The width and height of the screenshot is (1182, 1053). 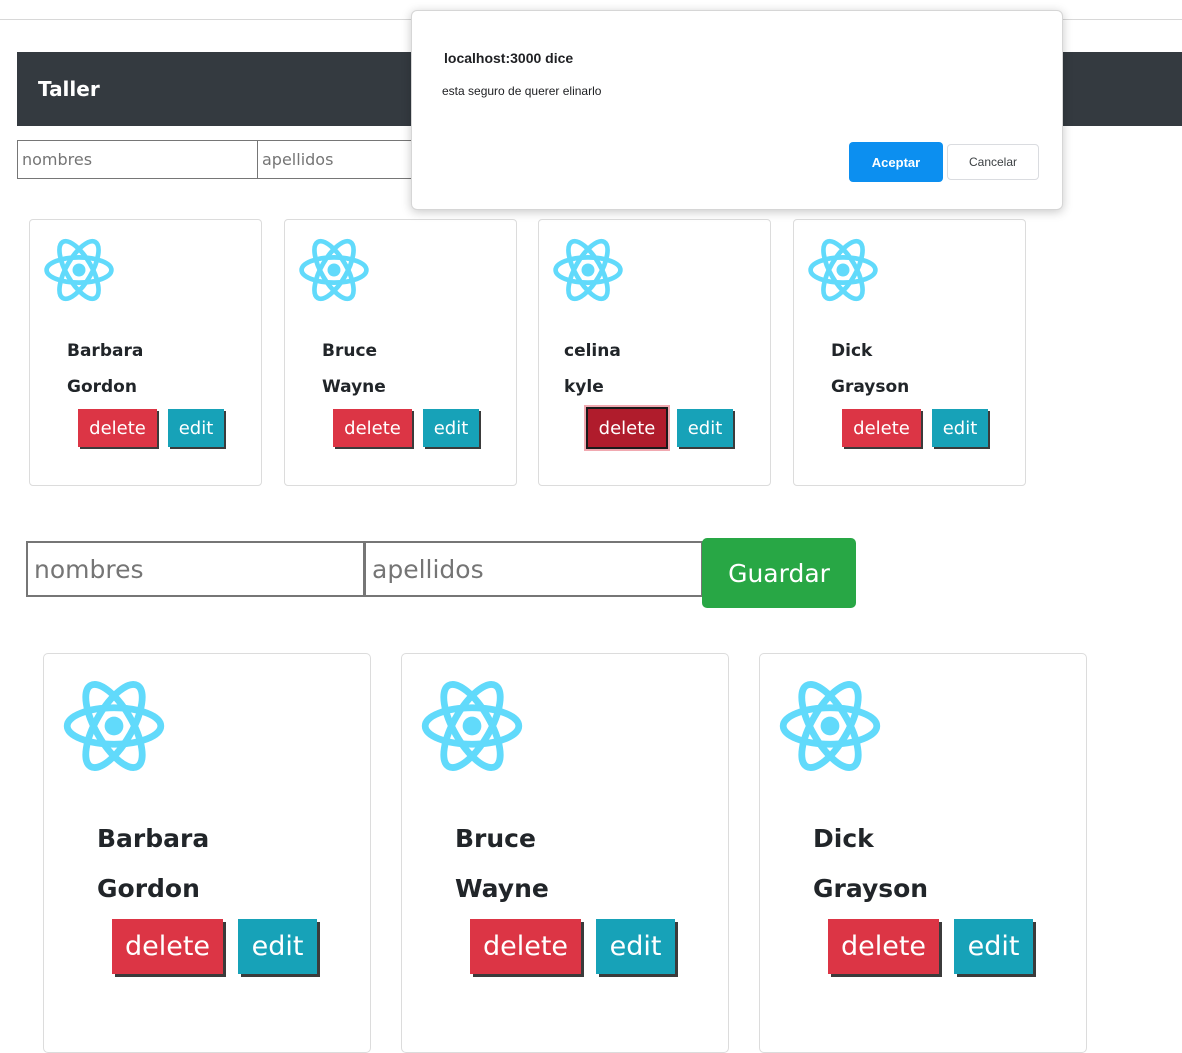 I want to click on cancel-button: Cancelar, so click(x=993, y=162).